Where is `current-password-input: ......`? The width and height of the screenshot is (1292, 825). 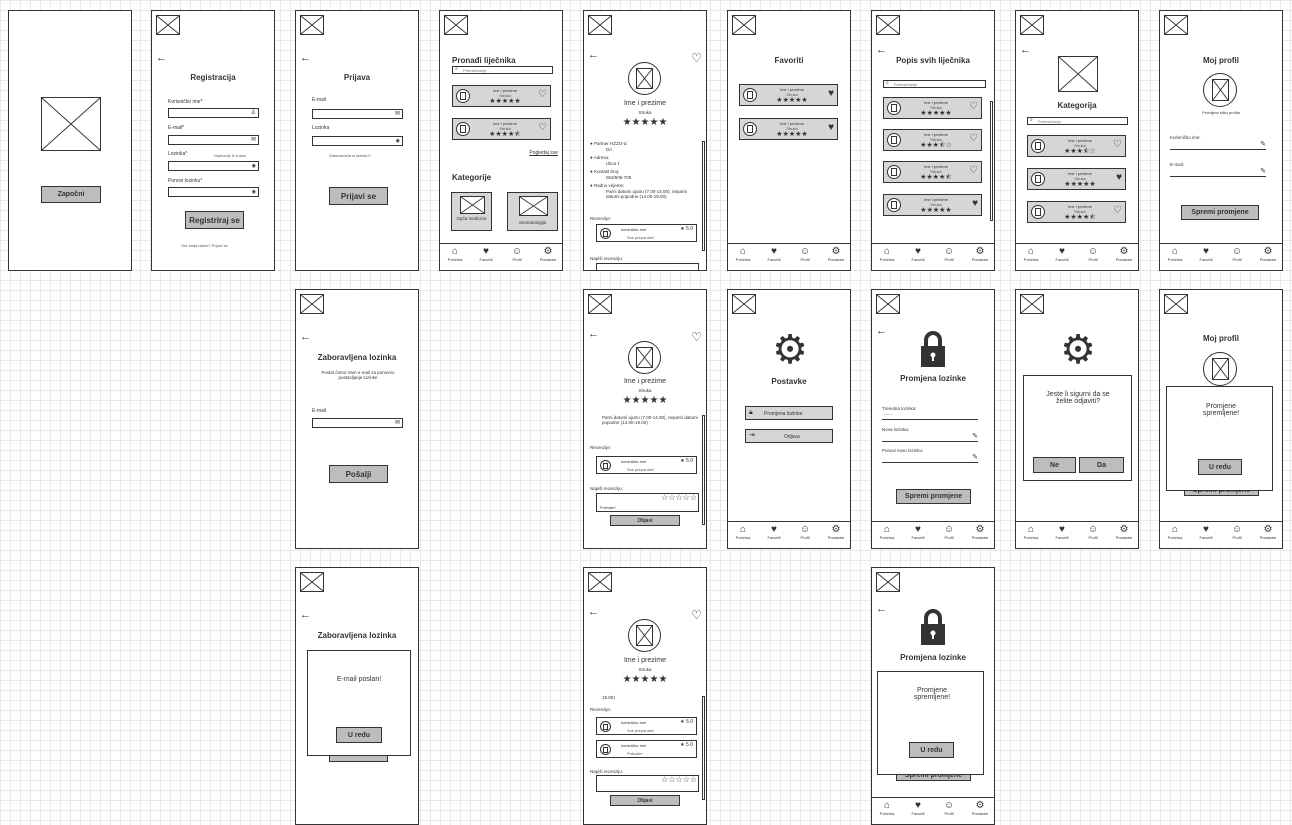 current-password-input: ...... is located at coordinates (930, 415).